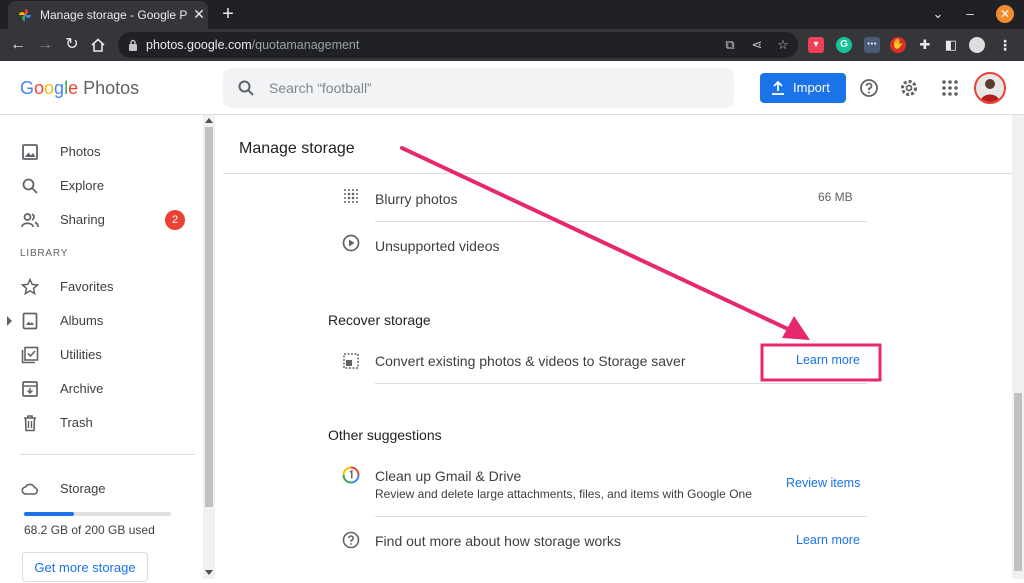  Describe the element at coordinates (351, 475) in the screenshot. I see `google-one-icon` at that location.